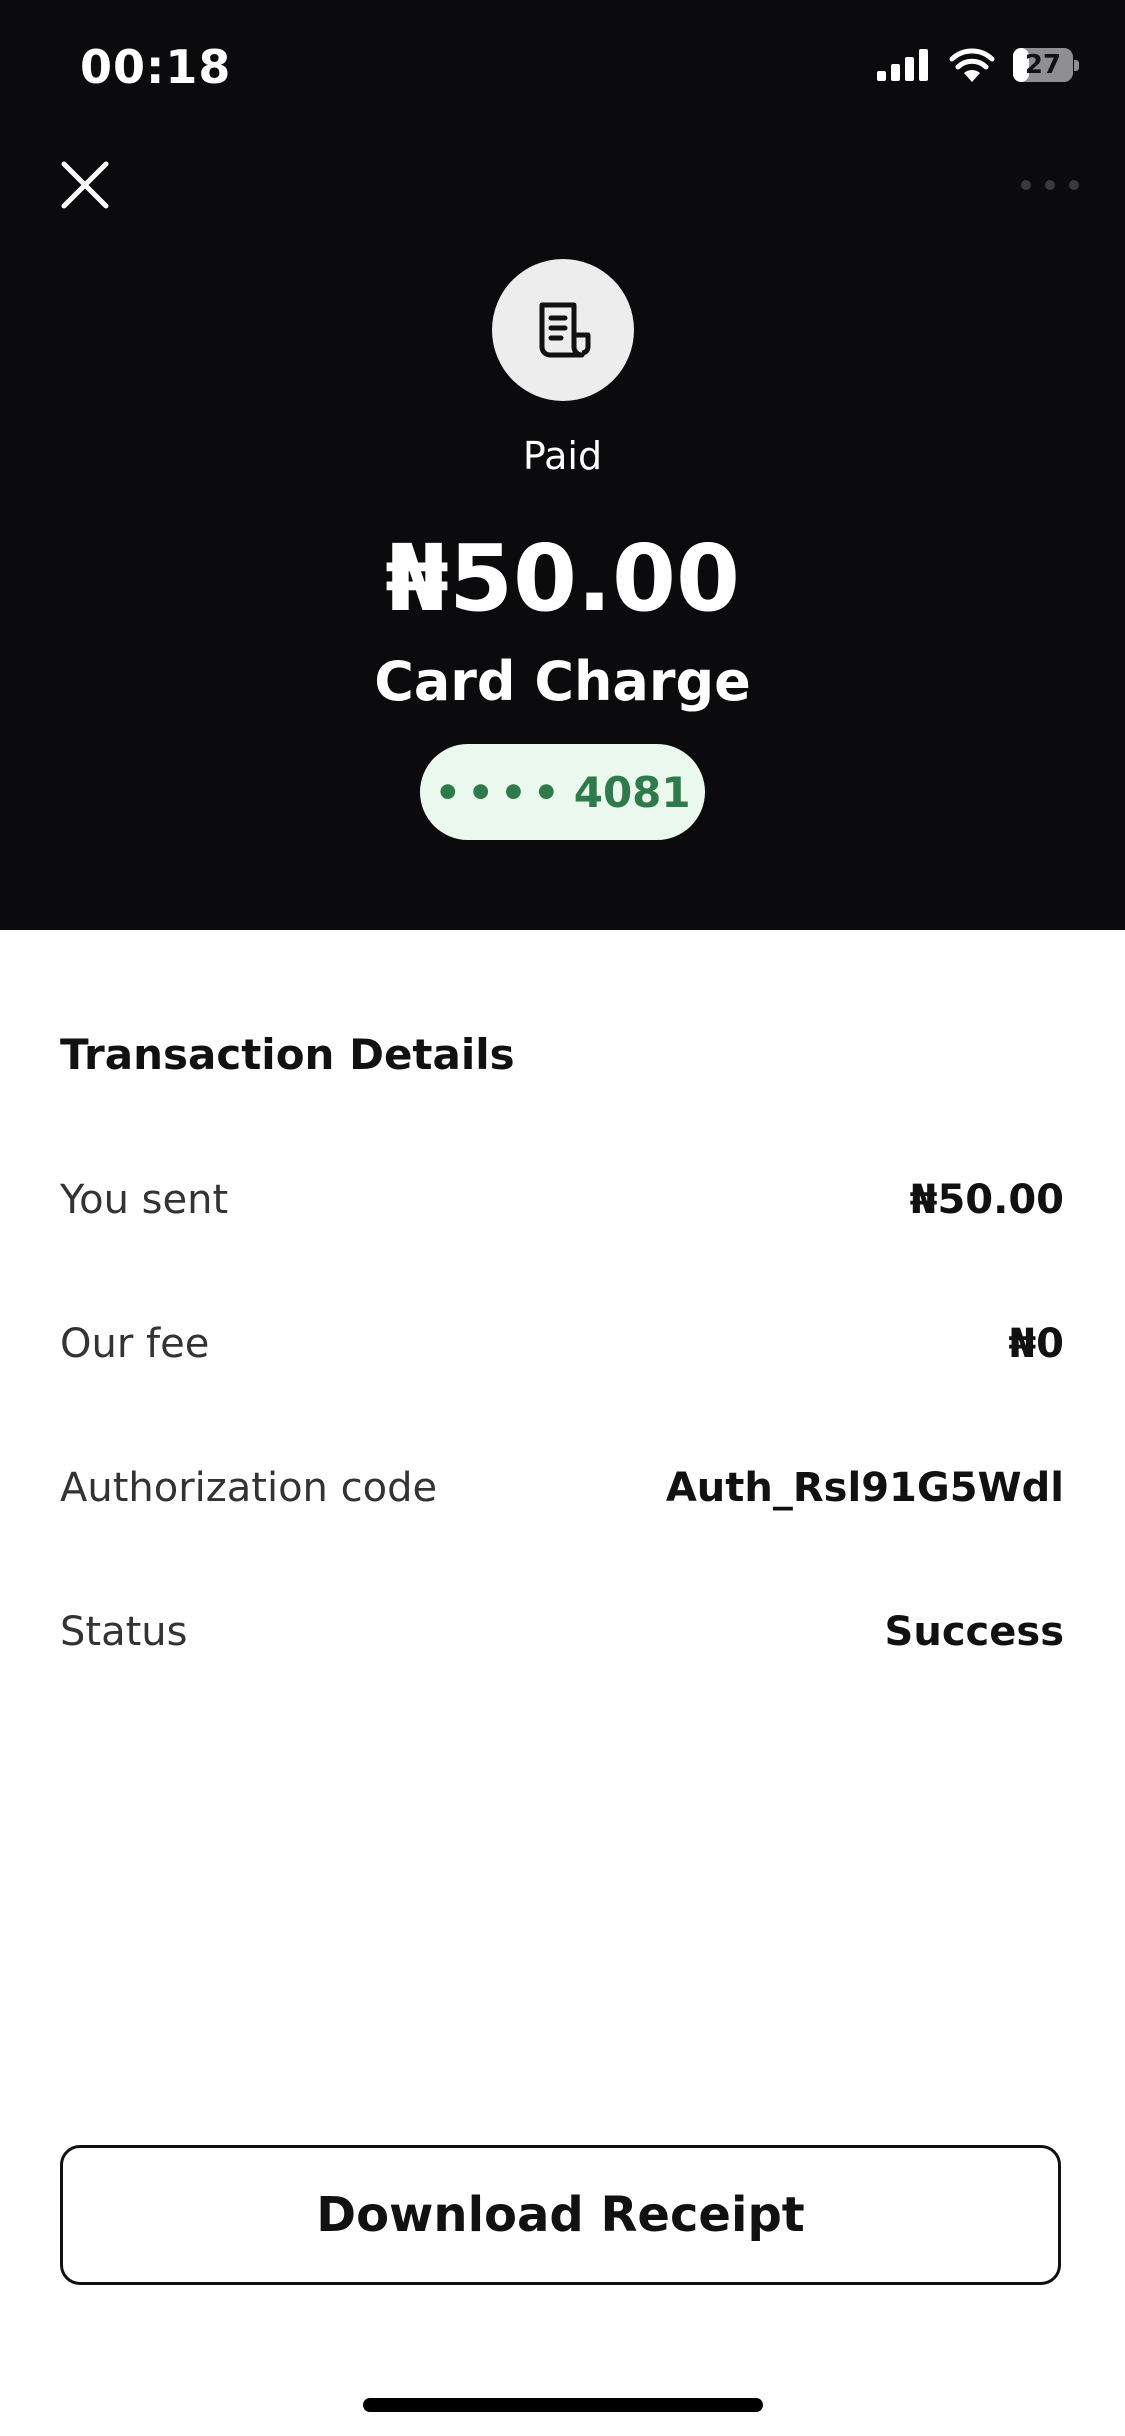 This screenshot has height=2436, width=1125. What do you see at coordinates (1043, 65) in the screenshot?
I see `battery-percent: 27` at bounding box center [1043, 65].